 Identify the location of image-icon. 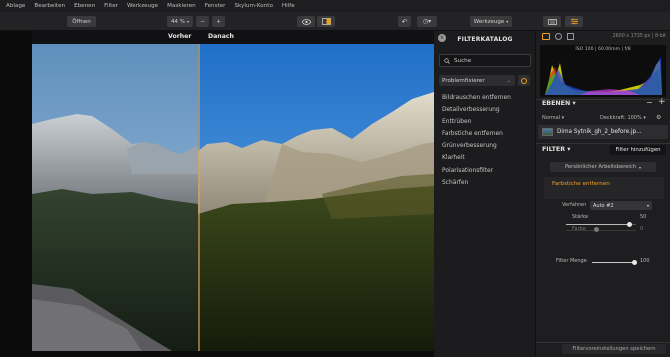
(546, 36).